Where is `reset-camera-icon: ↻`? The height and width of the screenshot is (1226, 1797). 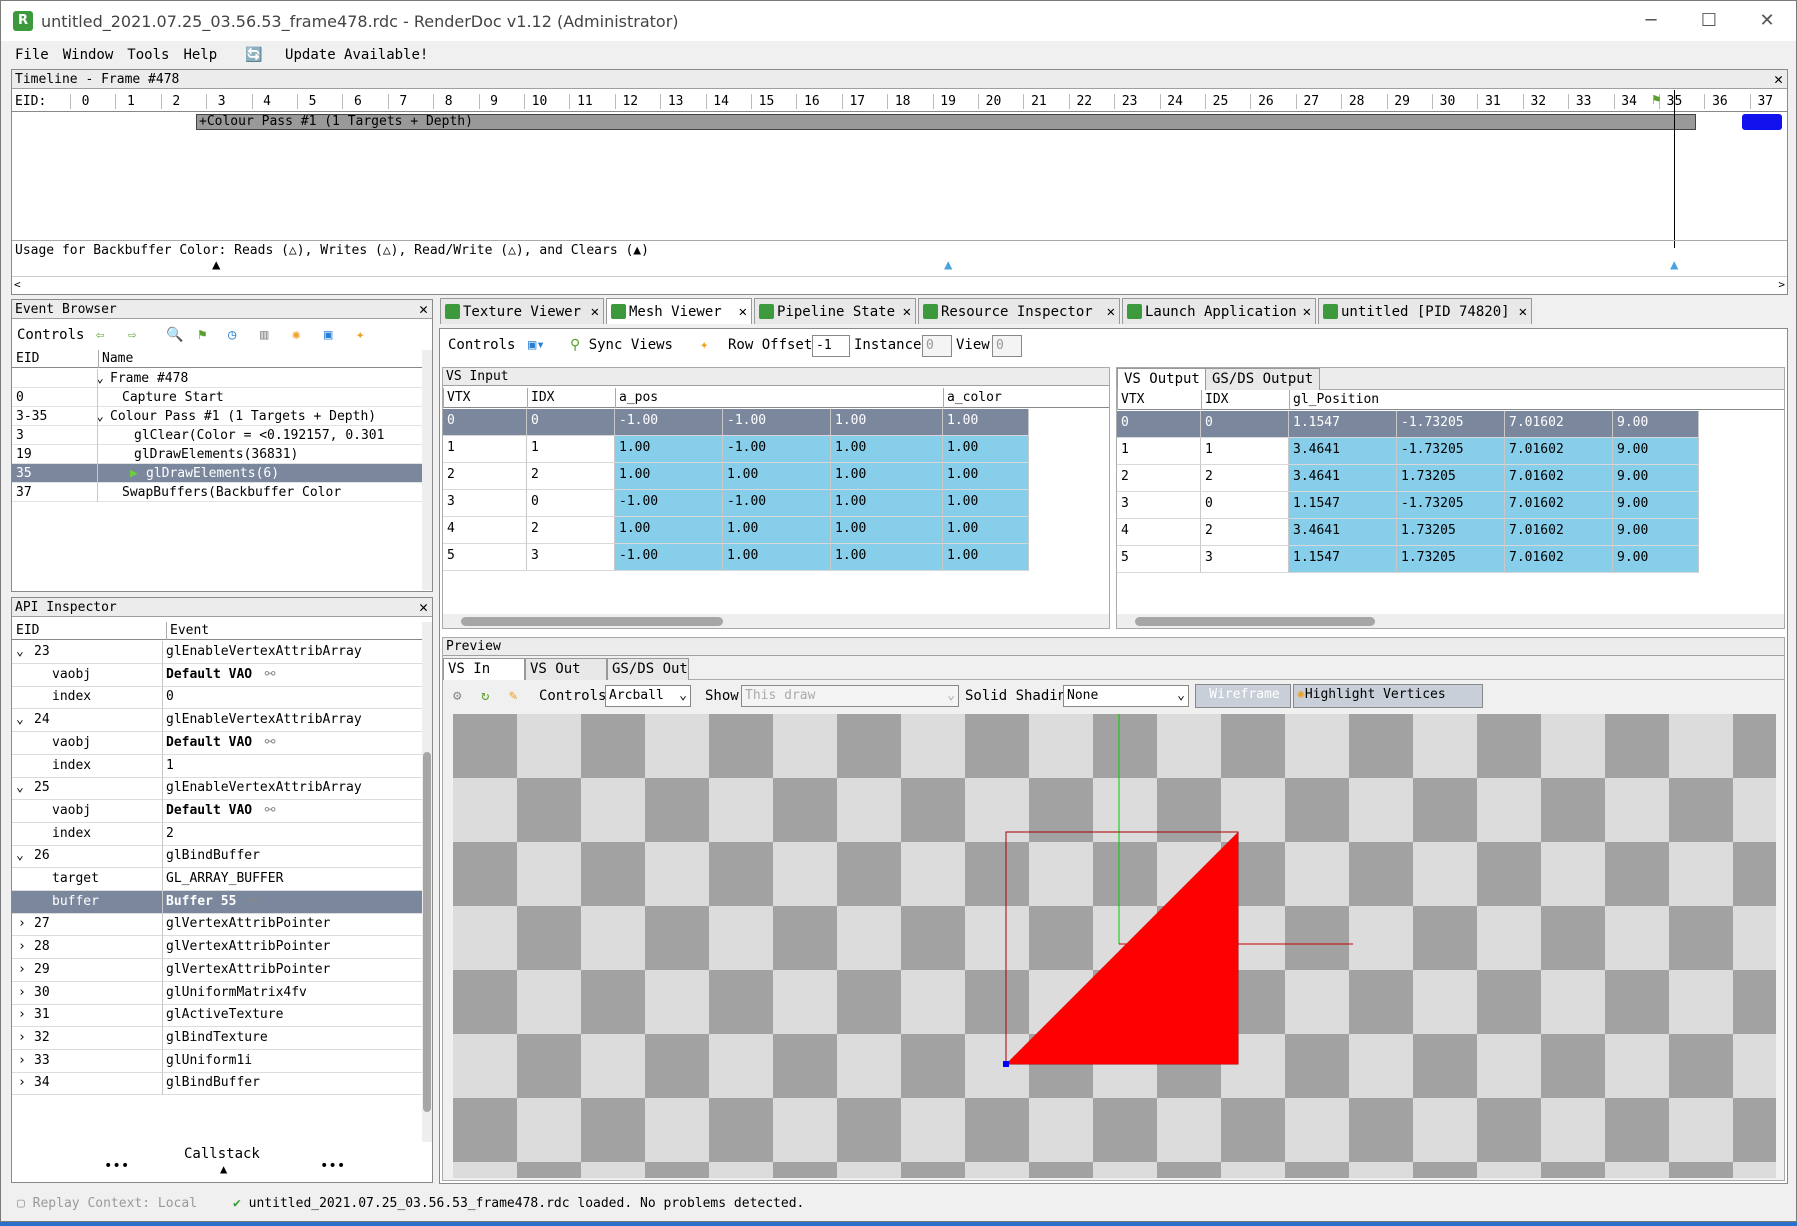
reset-camera-icon: ↻ is located at coordinates (485, 696).